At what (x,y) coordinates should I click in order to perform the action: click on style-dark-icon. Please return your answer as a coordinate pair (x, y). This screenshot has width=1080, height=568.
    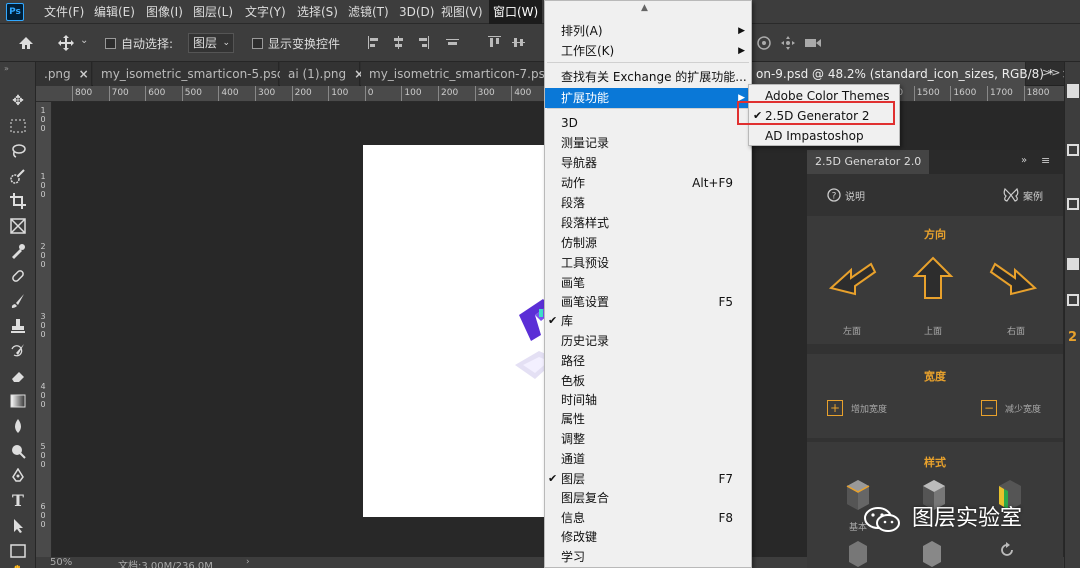
    Looking at the image, I should click on (932, 554).